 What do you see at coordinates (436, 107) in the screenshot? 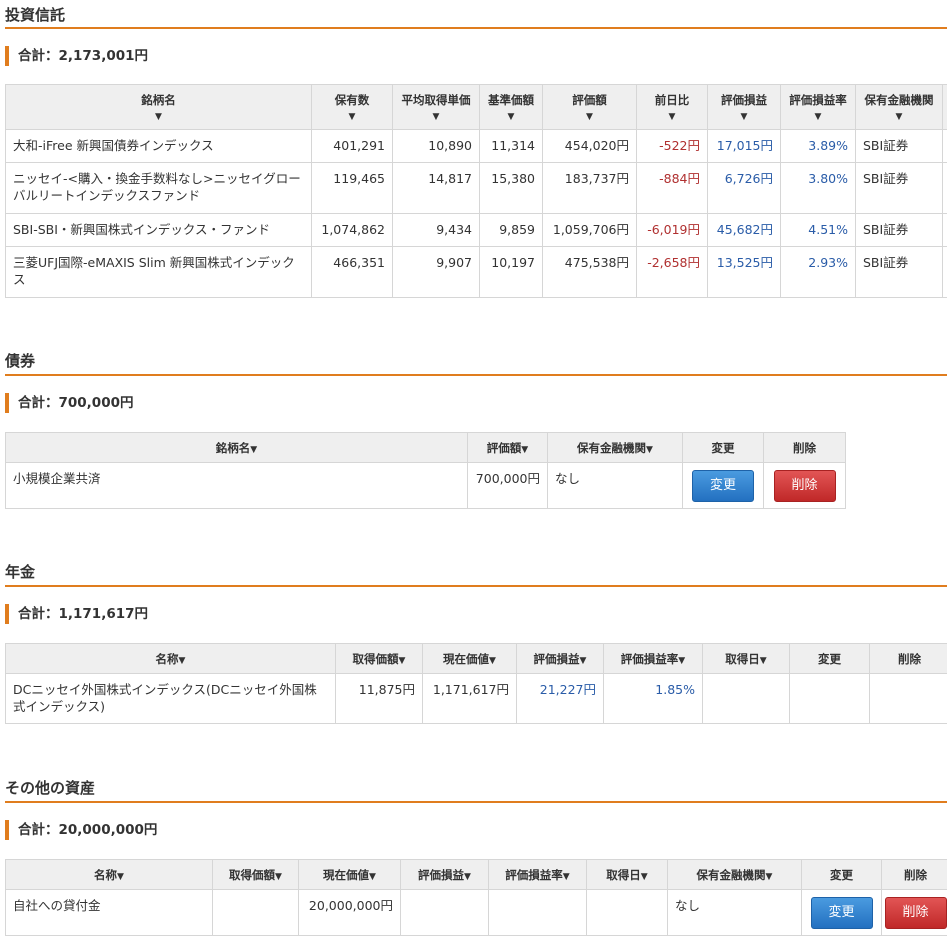
I see `col-header-avg-cost: 平均取得単価 ▼` at bounding box center [436, 107].